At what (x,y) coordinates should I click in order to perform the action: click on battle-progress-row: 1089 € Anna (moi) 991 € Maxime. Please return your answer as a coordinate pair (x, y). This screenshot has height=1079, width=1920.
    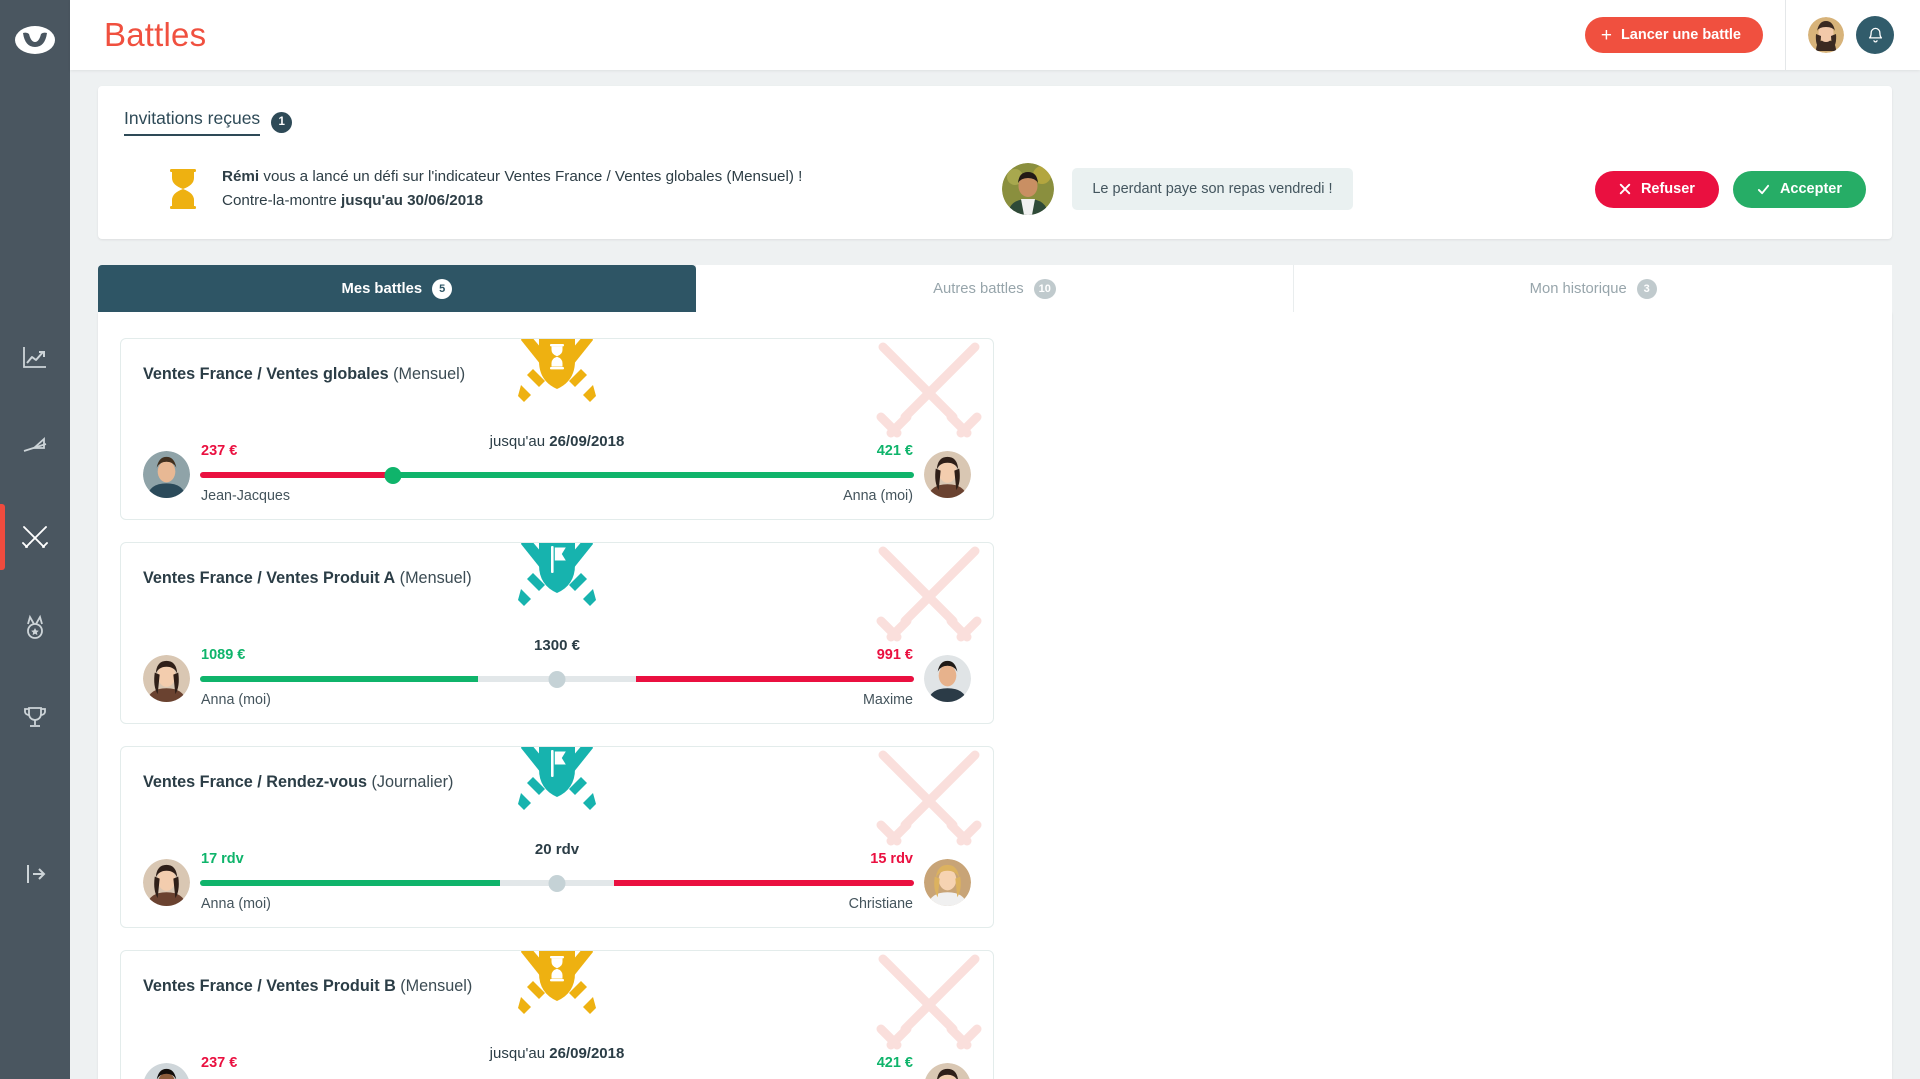
    Looking at the image, I should click on (557, 685).